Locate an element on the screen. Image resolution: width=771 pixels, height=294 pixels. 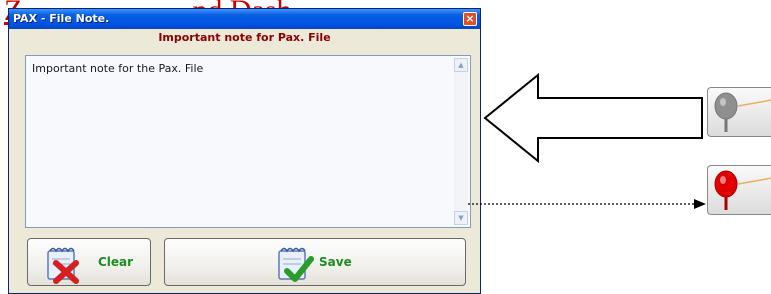
pin-grey-icon is located at coordinates (742, 112).